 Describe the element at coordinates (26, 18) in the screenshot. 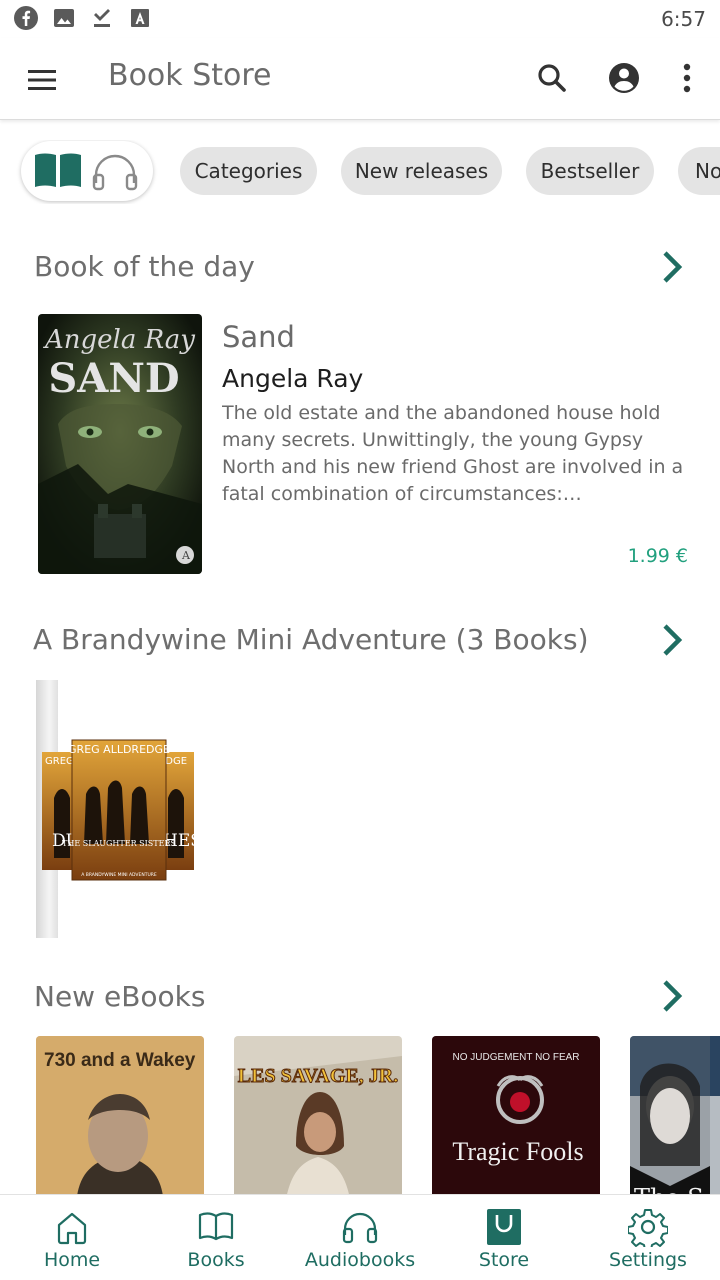

I see `facebook-icon` at that location.